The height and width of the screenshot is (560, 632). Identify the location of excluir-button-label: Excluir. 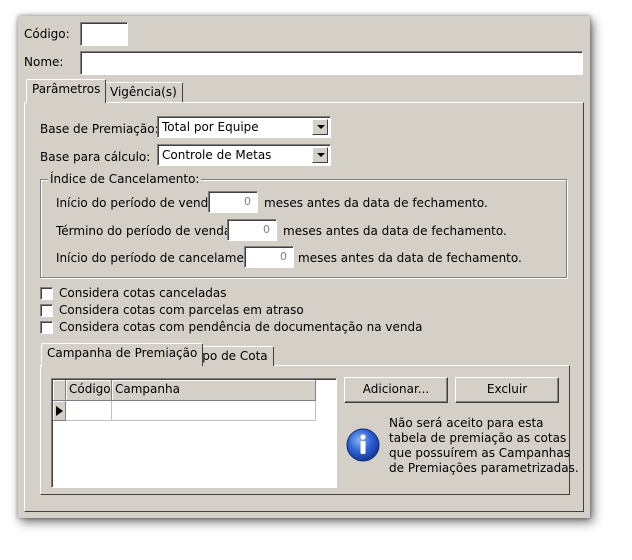
(507, 389).